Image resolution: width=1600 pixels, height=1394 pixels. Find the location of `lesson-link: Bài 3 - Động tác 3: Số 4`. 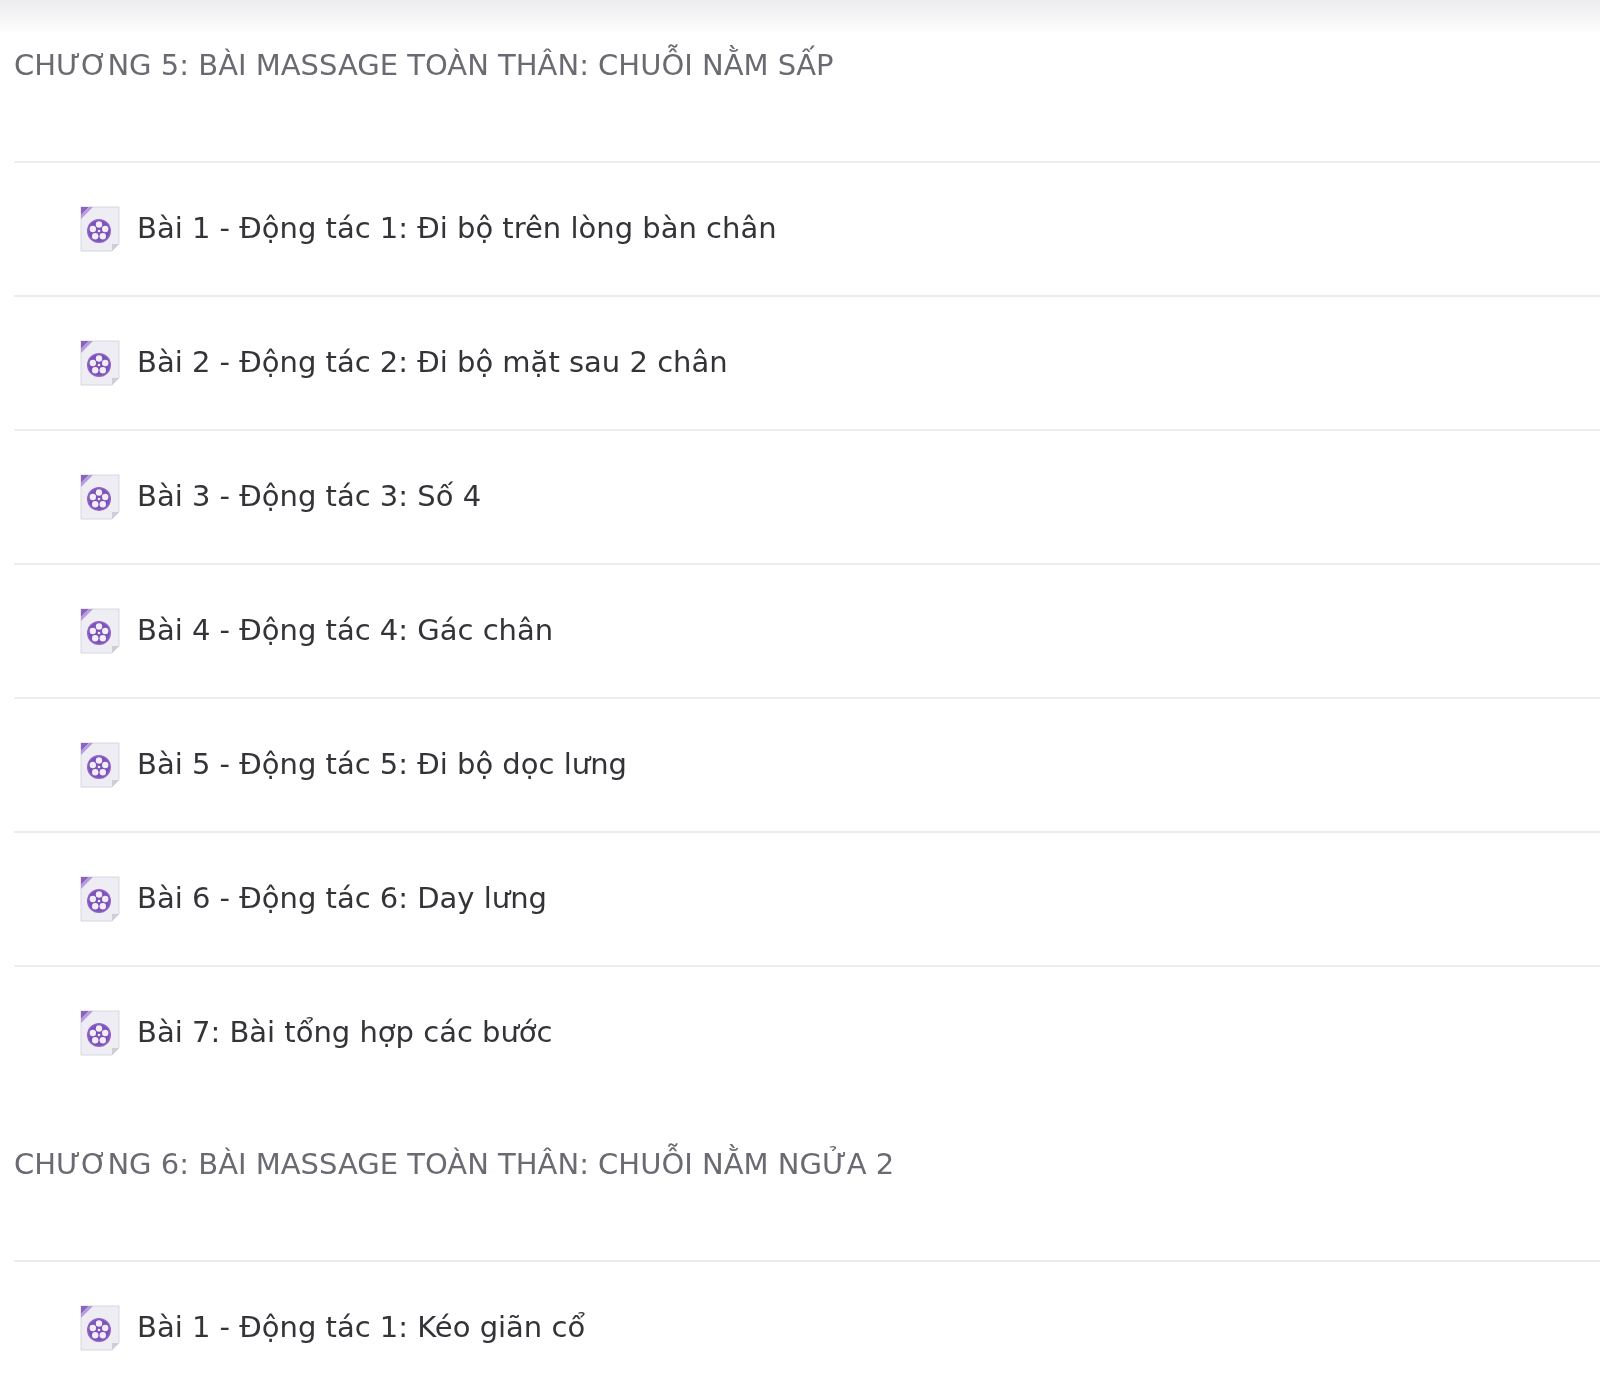

lesson-link: Bài 3 - Động tác 3: Số 4 is located at coordinates (309, 496).